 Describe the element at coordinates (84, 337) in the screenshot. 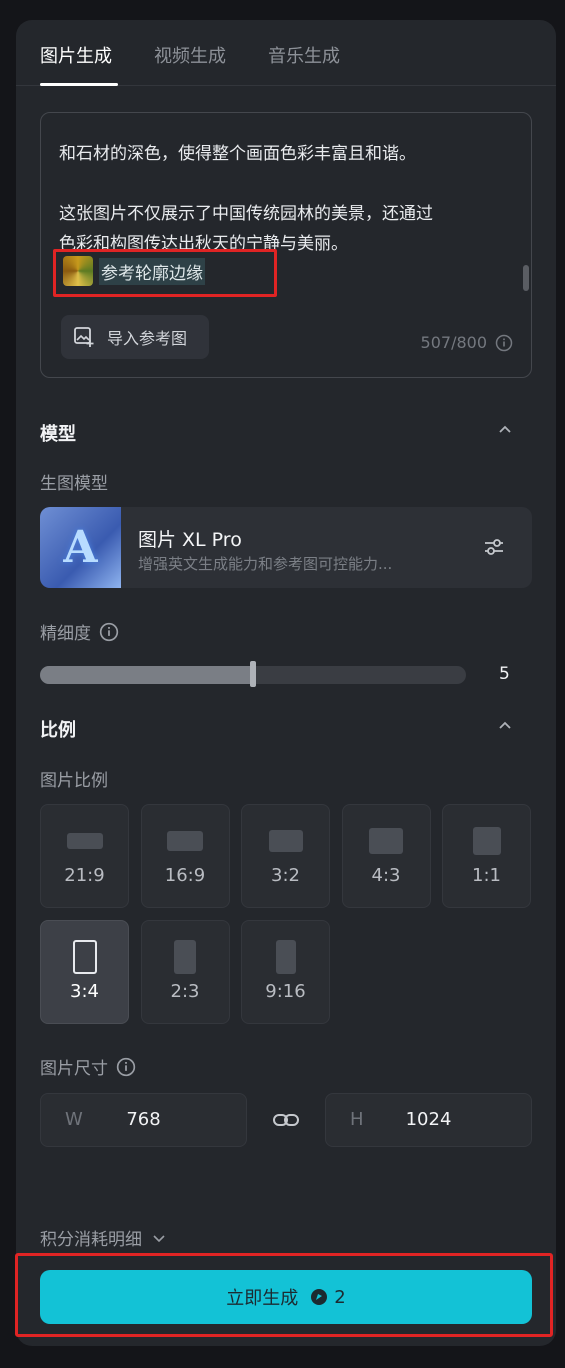

I see `image-add-icon` at that location.